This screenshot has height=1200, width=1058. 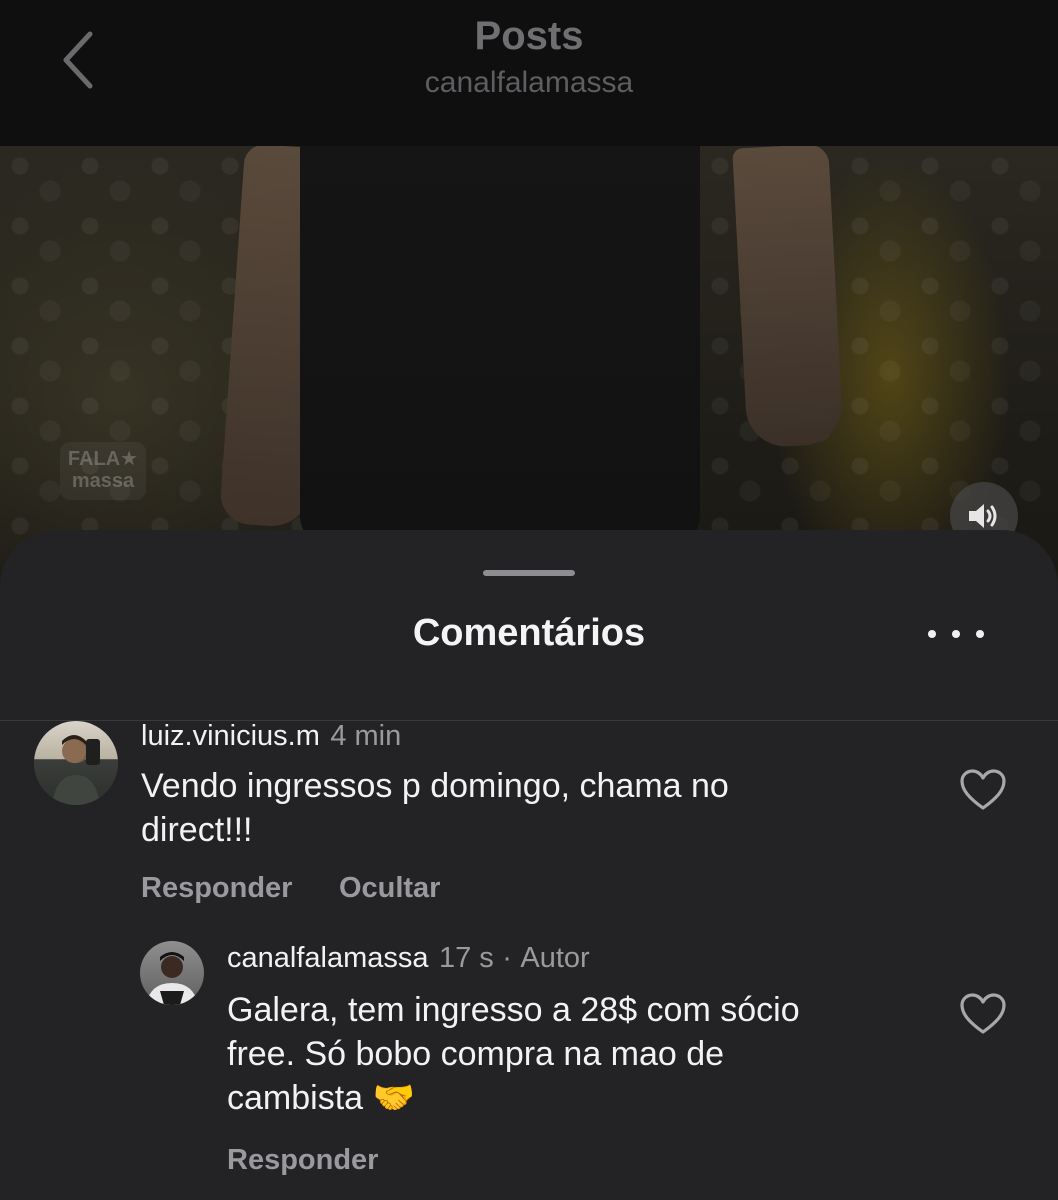 What do you see at coordinates (983, 516) in the screenshot?
I see `speaker-icon` at bounding box center [983, 516].